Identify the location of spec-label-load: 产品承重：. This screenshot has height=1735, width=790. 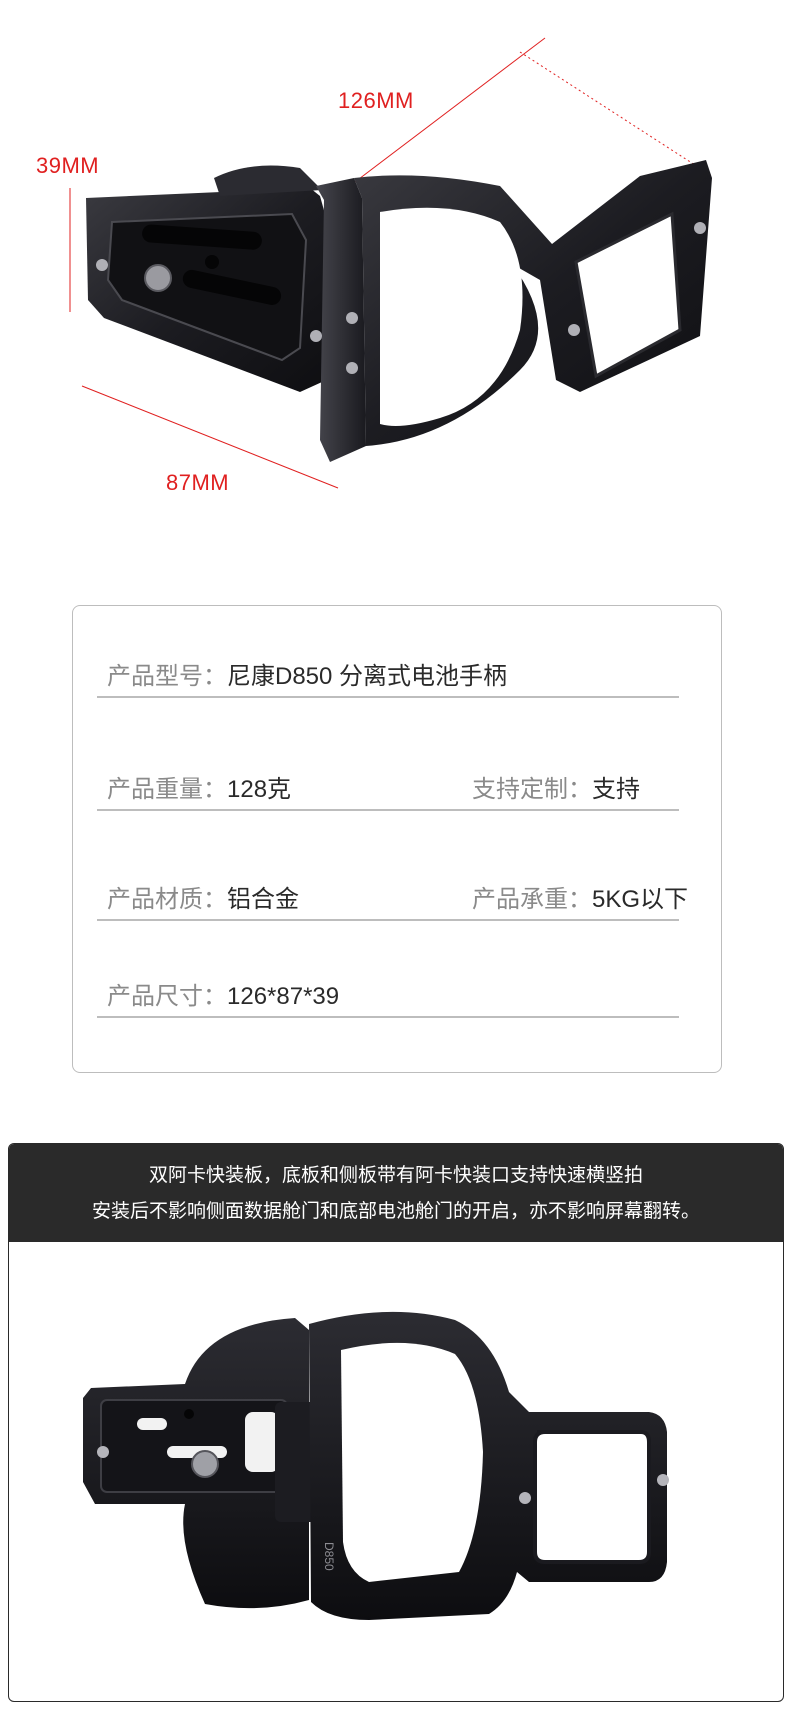
(532, 899).